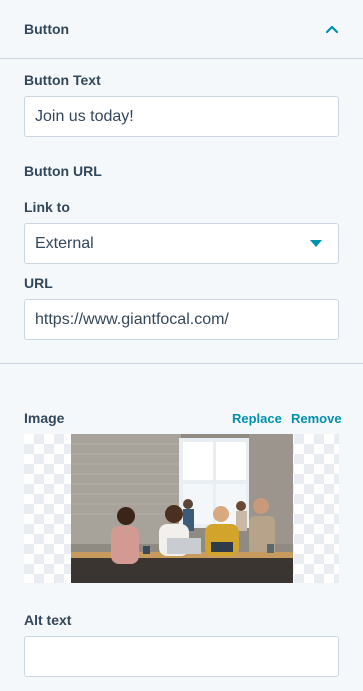 Image resolution: width=363 pixels, height=691 pixels. I want to click on link-to-label: Link to, so click(47, 207).